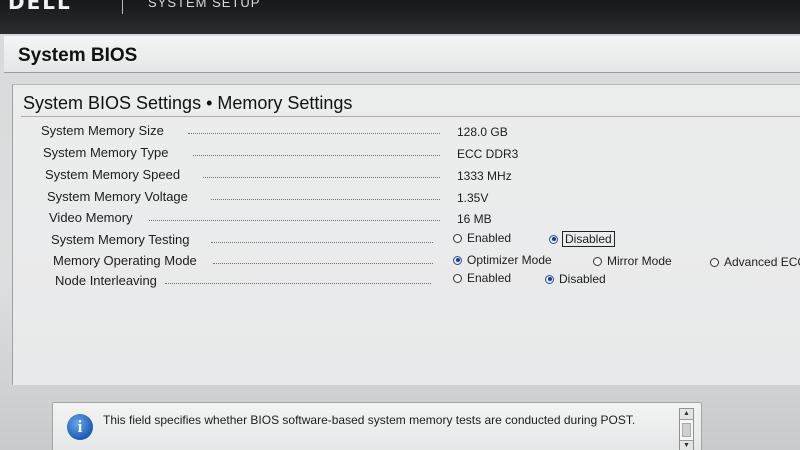  Describe the element at coordinates (588, 239) in the screenshot. I see `radio-label-focused: Disabled` at that location.